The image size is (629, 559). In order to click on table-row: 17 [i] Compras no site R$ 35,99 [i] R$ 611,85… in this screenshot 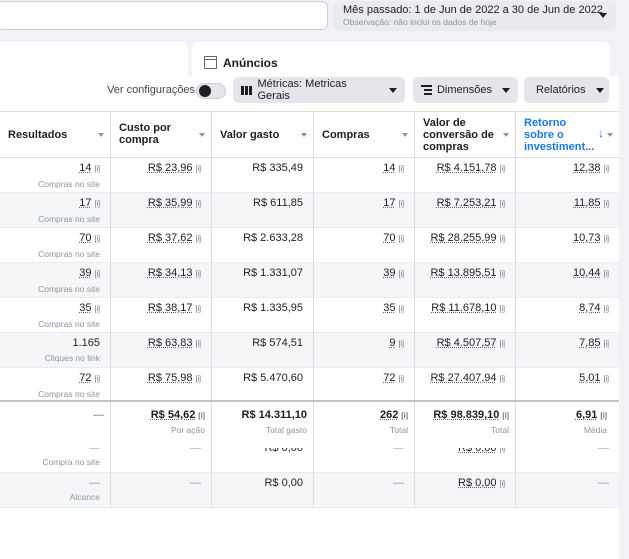, I will do `click(309, 210)`.